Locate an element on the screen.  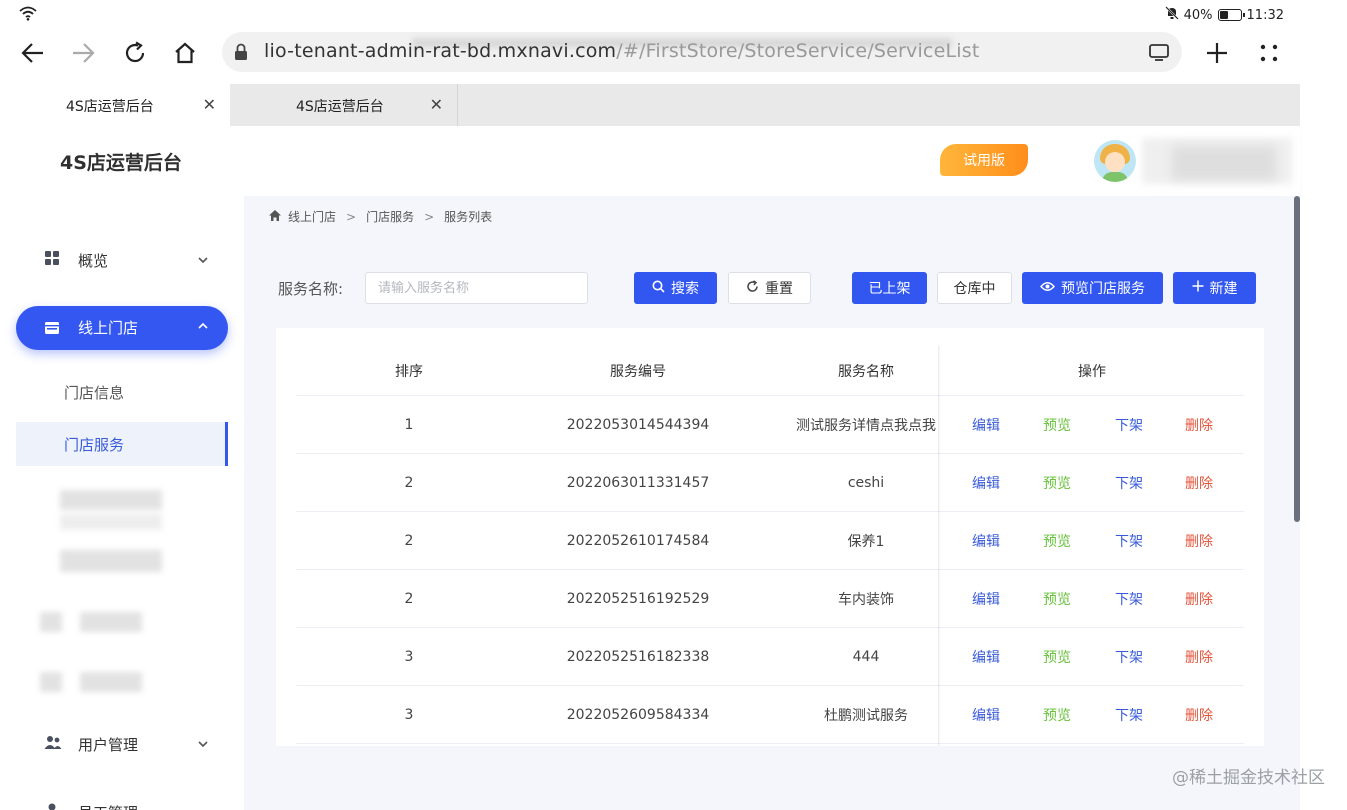
breadcrumb-item: 门店服务 is located at coordinates (390, 216).